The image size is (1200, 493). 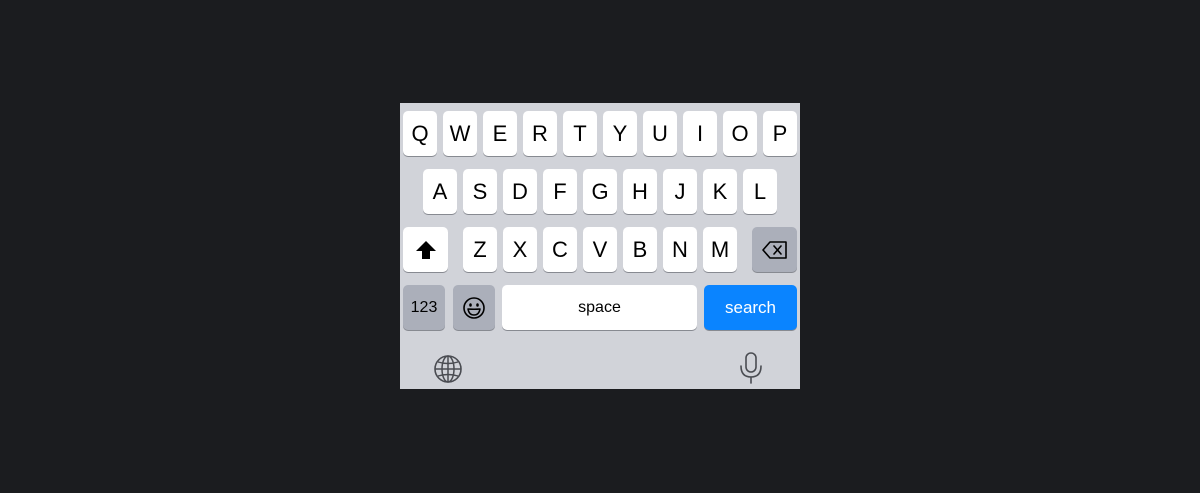 I want to click on key-n: N, so click(x=680, y=249).